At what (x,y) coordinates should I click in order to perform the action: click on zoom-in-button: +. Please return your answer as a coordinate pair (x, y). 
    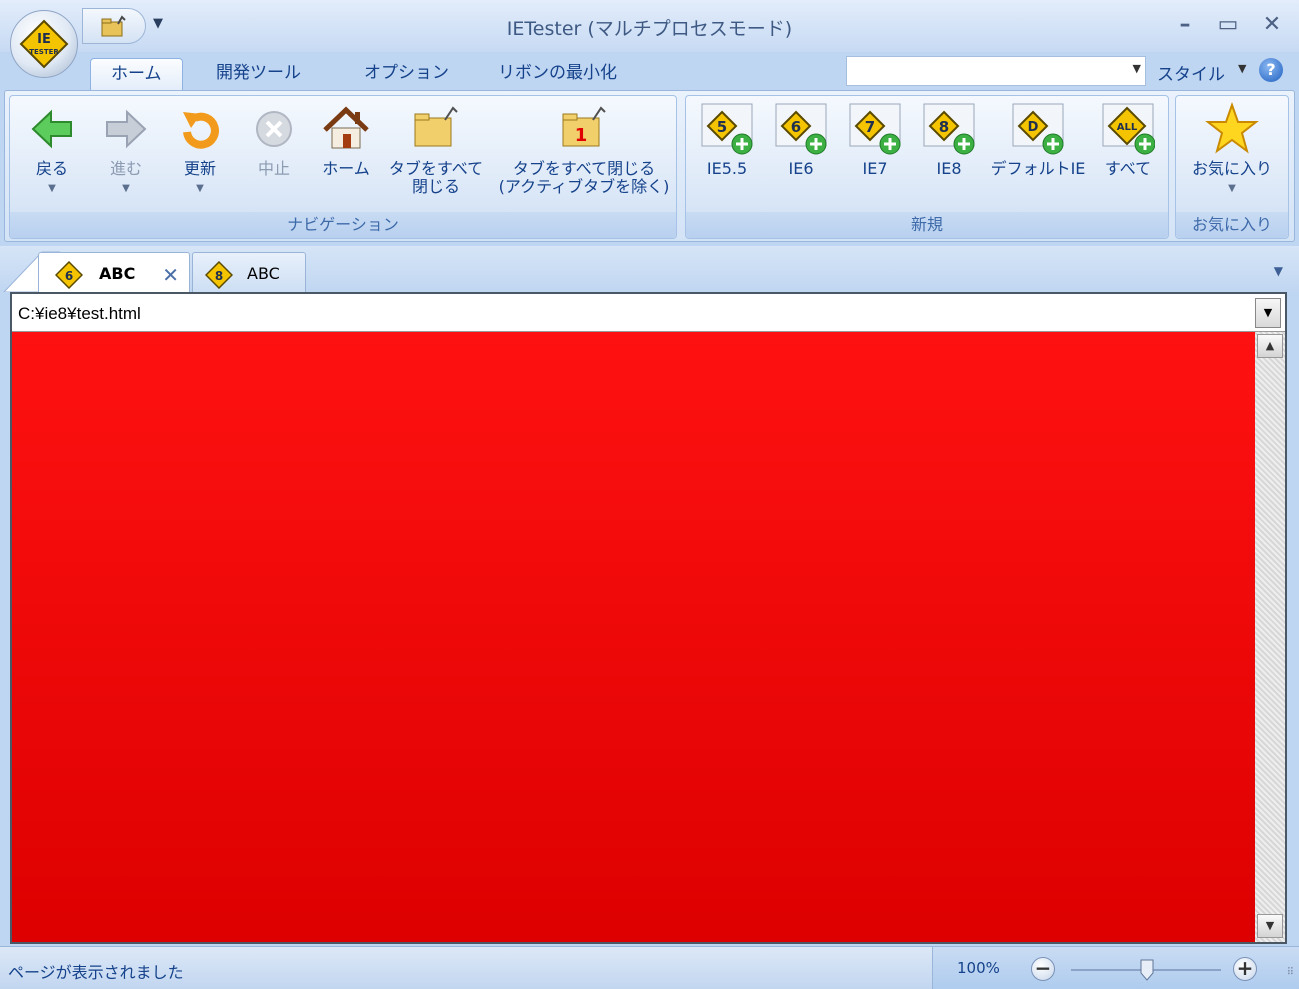
    Looking at the image, I should click on (1245, 969).